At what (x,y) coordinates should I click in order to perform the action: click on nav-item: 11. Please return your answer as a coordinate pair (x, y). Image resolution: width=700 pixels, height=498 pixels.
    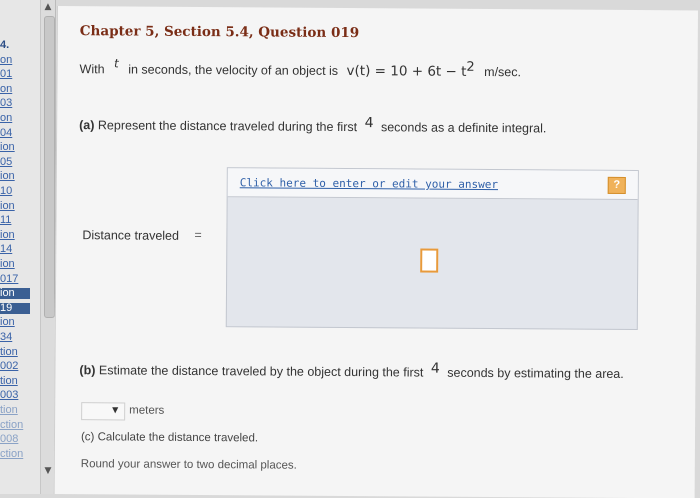
    Looking at the image, I should click on (15, 220).